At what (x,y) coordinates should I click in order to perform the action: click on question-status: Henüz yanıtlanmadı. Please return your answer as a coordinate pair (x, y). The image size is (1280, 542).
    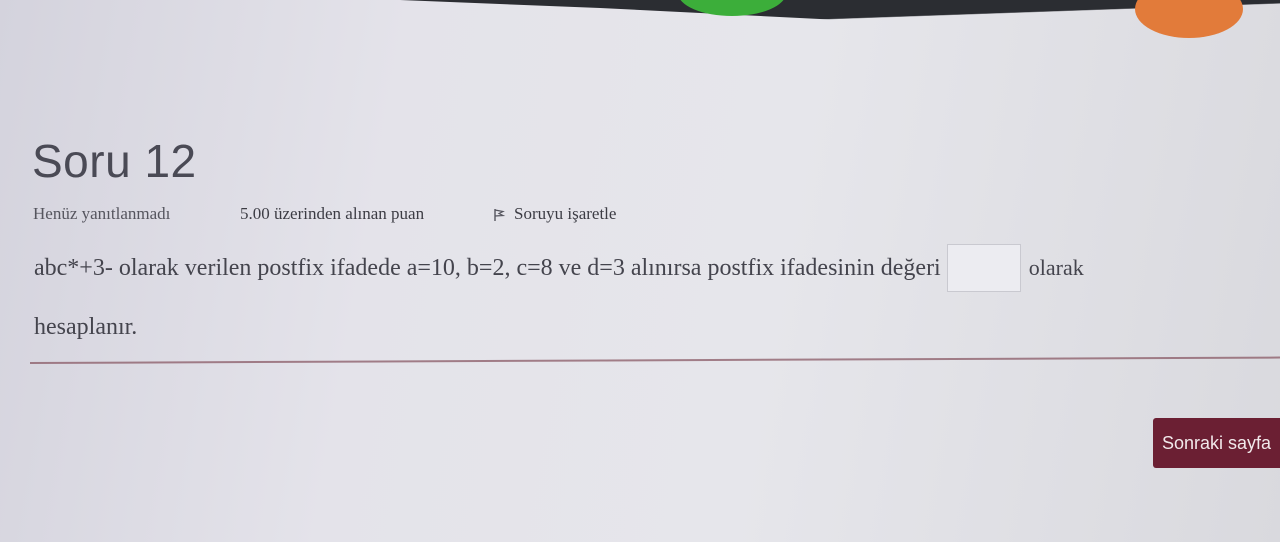
    Looking at the image, I should click on (102, 213).